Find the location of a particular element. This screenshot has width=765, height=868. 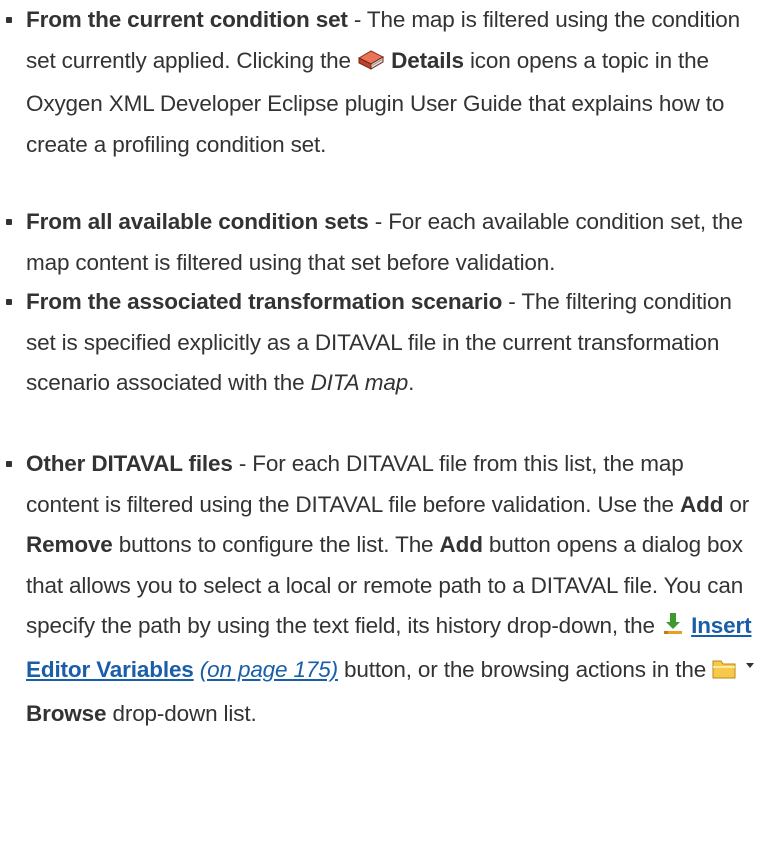

option-description-end: . is located at coordinates (411, 383).